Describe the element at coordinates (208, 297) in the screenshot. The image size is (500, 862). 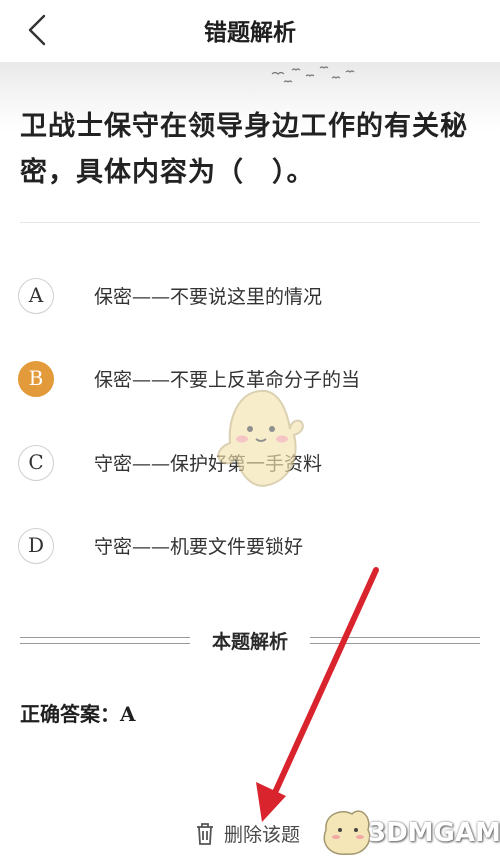
I see `option-label: 保密——不要说这里的情况` at that location.